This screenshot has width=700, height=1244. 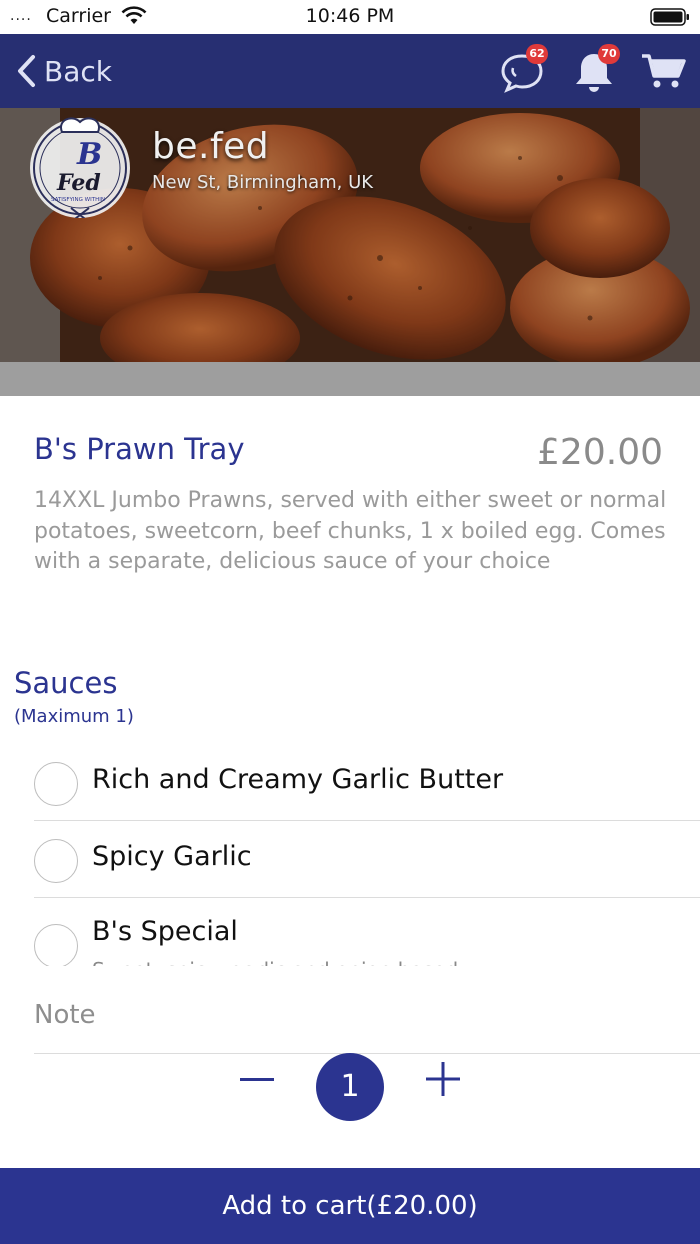 I want to click on nav-bar: Back 62 70, so click(x=350, y=71).